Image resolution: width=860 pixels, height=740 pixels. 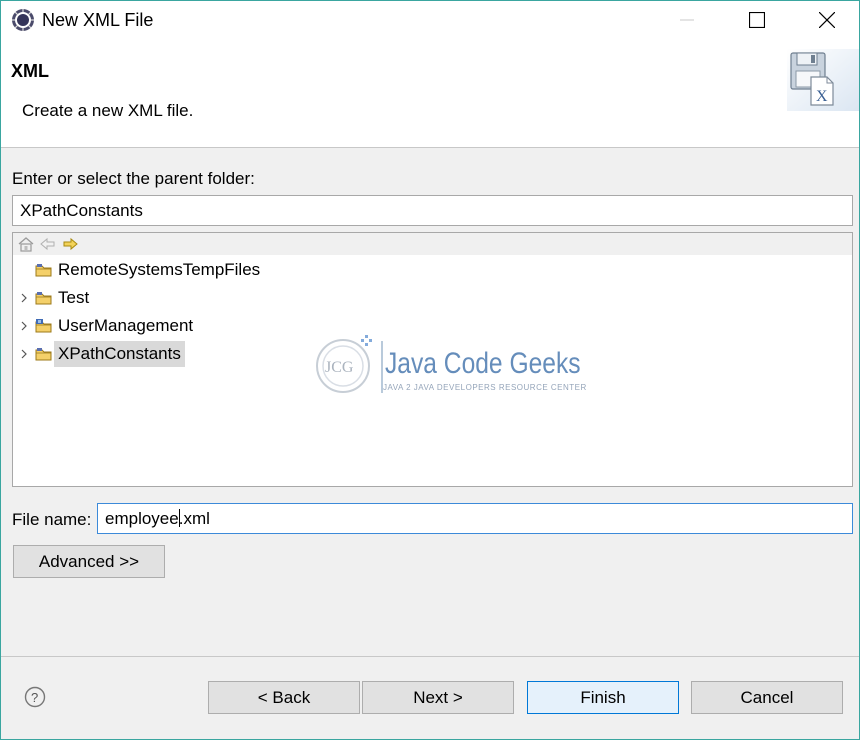 What do you see at coordinates (23, 20) in the screenshot?
I see `eclipse-app-icon` at bounding box center [23, 20].